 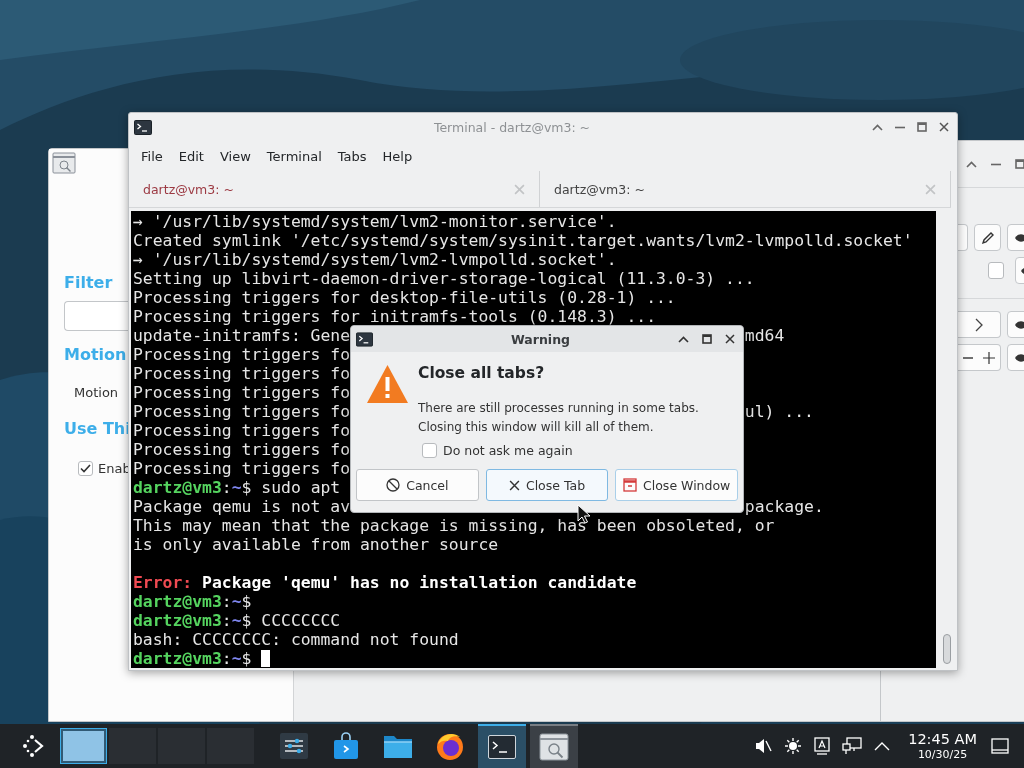 What do you see at coordinates (630, 485) in the screenshot?
I see `window-close-icon` at bounding box center [630, 485].